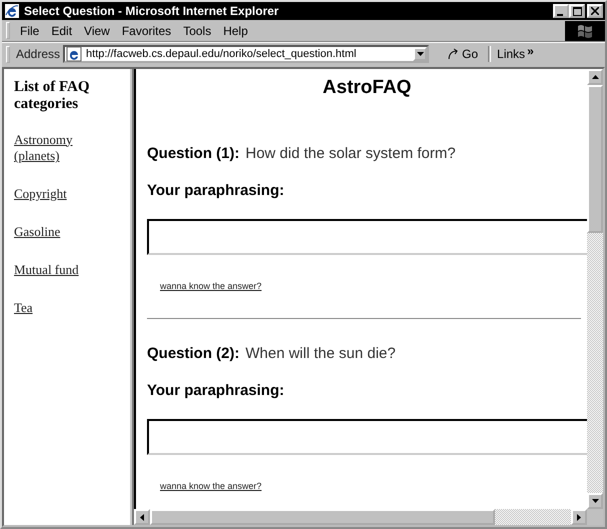  I want to click on more-chevron: », so click(530, 51).